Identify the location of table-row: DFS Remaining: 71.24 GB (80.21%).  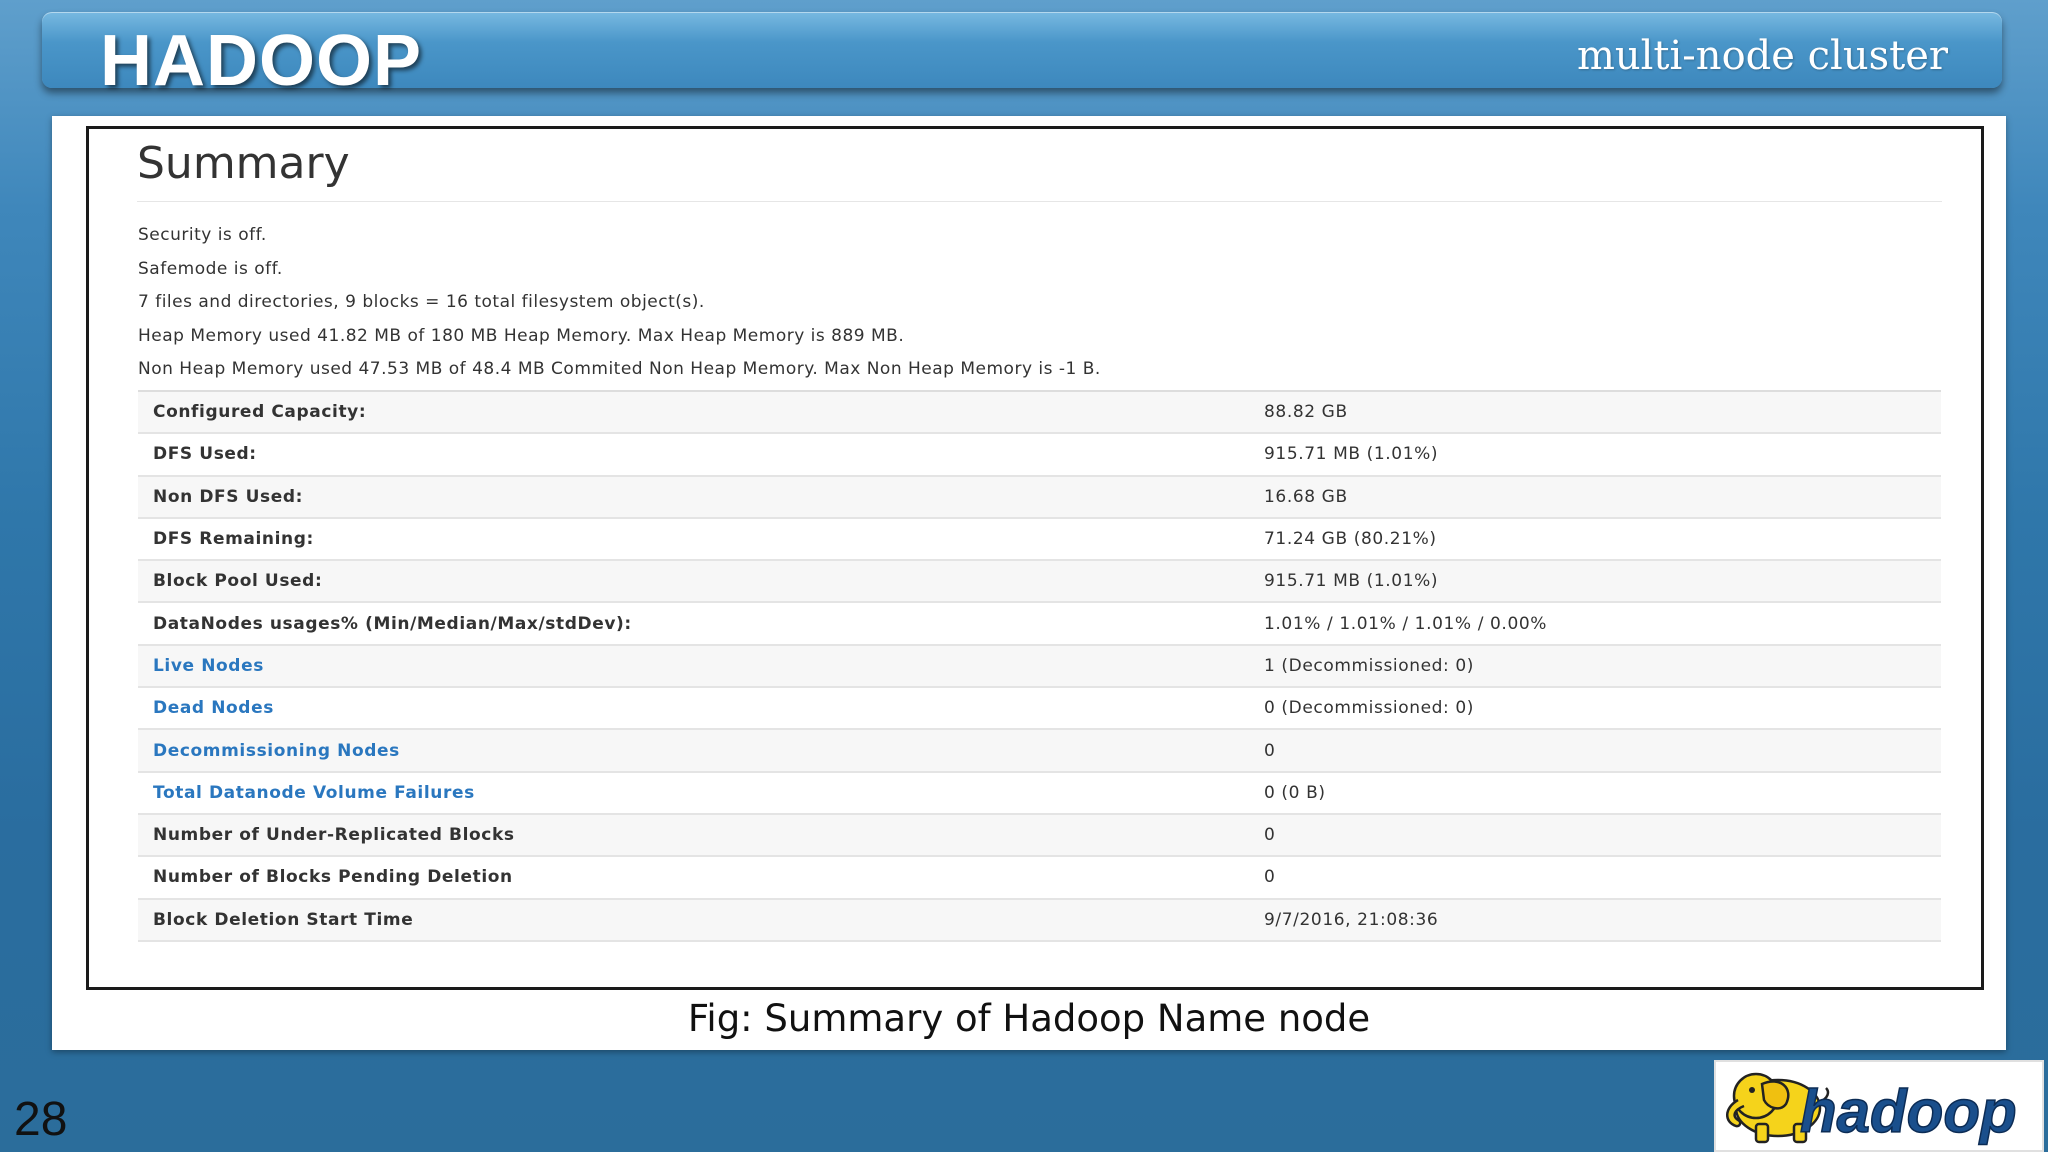
(1039, 539).